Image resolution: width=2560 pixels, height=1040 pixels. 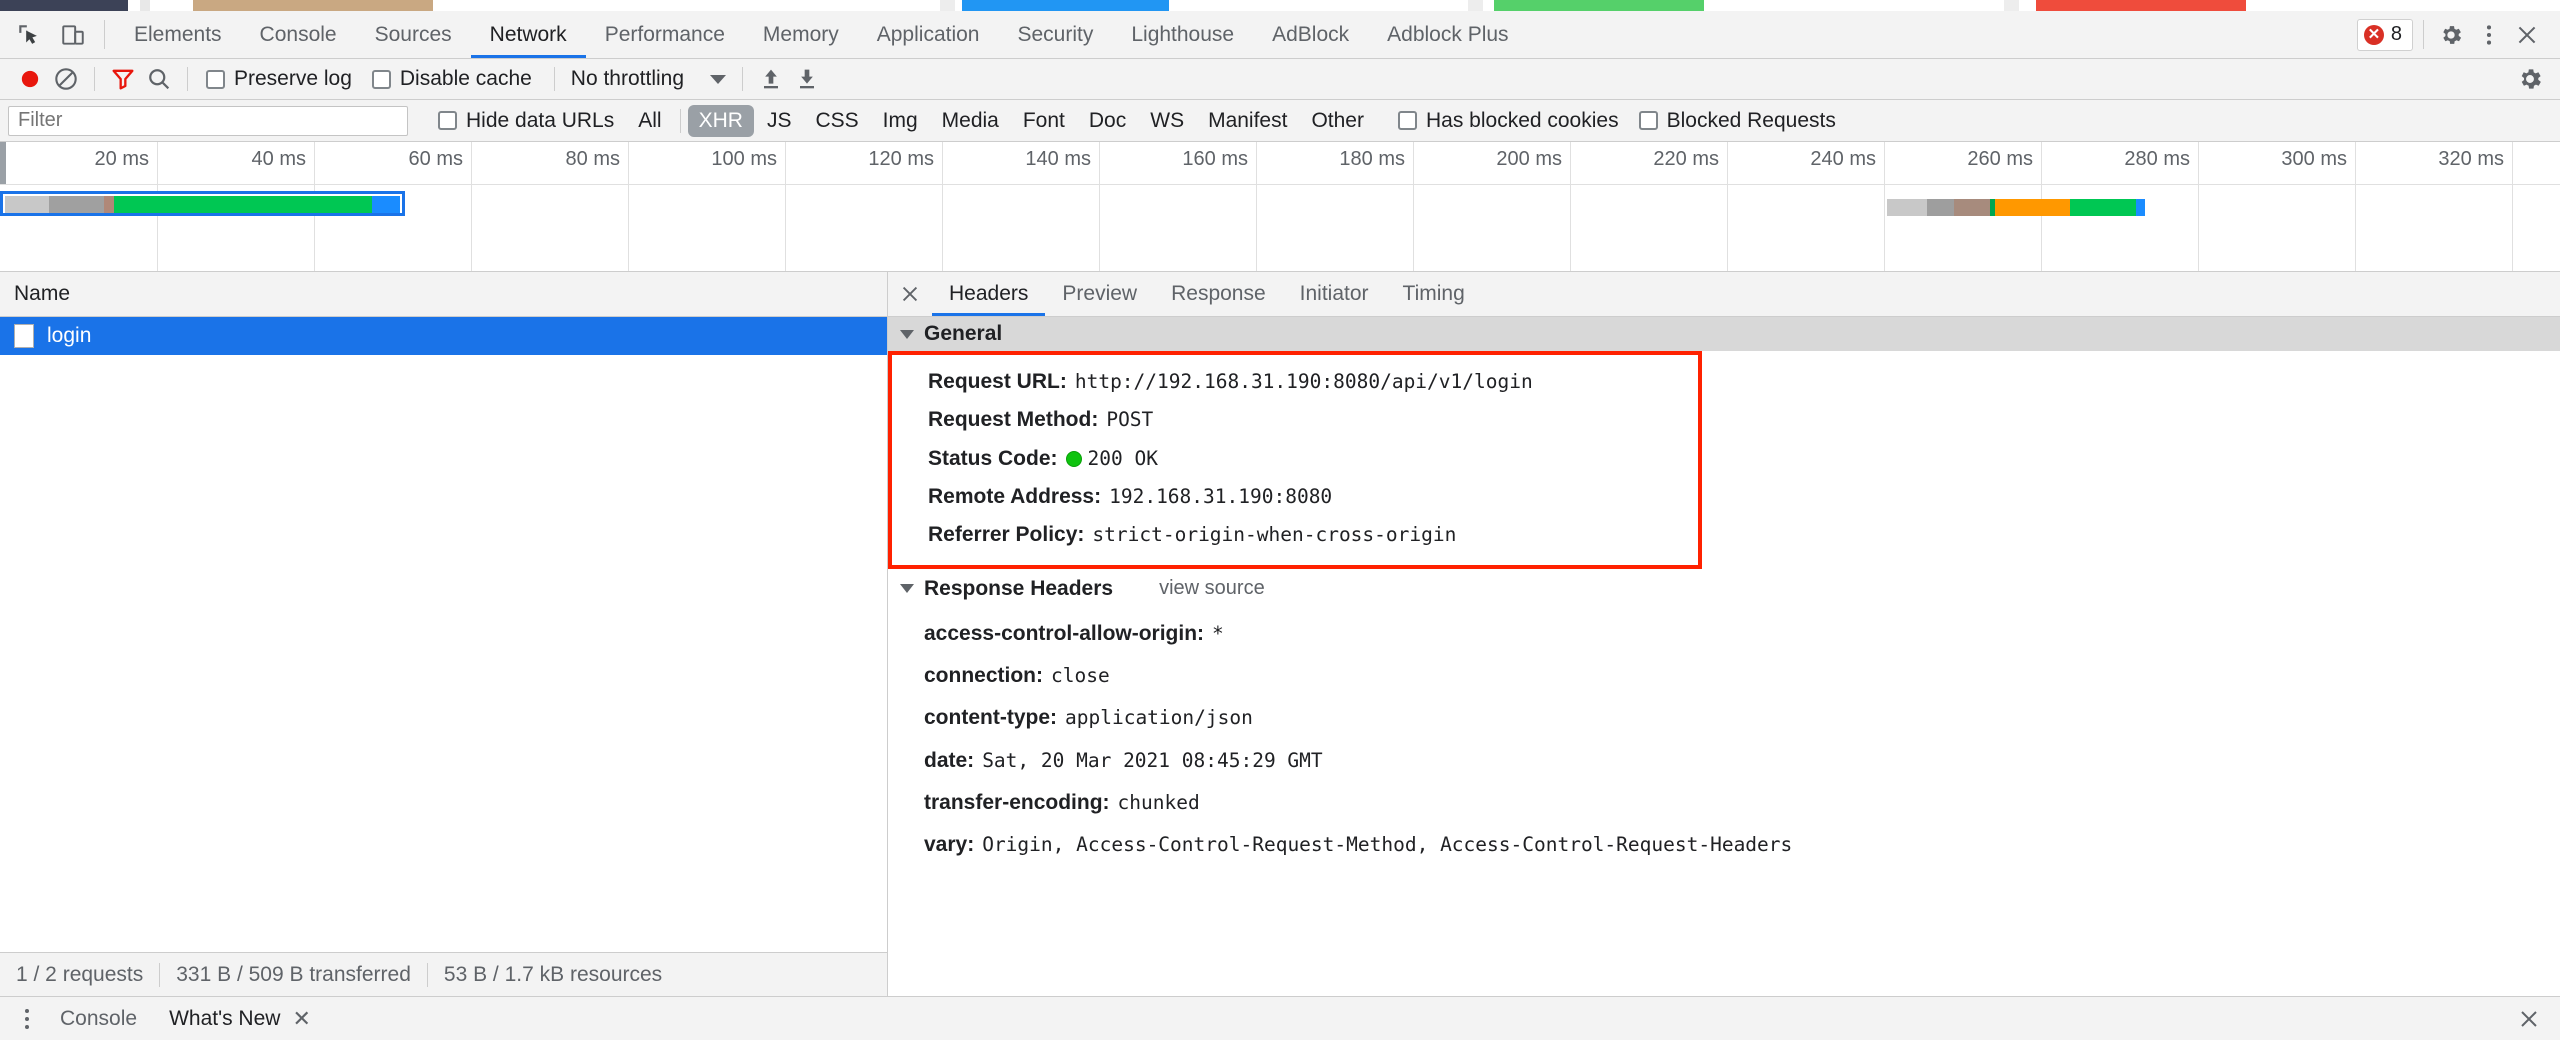 I want to click on panel-tab-label: Application, so click(x=928, y=34).